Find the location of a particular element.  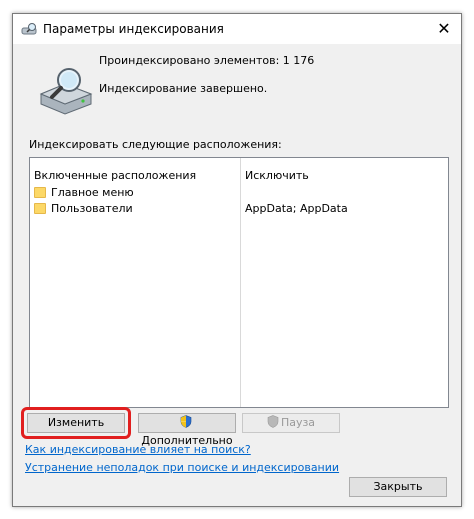

header-included: Включенные расположения is located at coordinates (115, 175).